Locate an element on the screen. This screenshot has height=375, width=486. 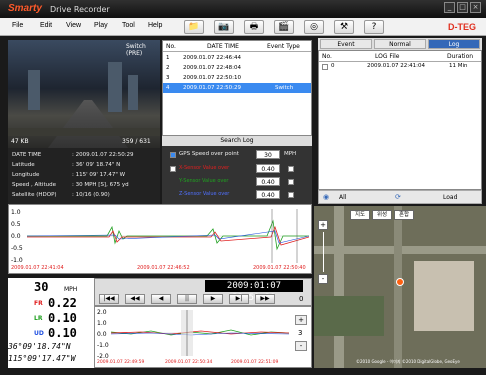
all-icon: ◉ is located at coordinates (326, 197).